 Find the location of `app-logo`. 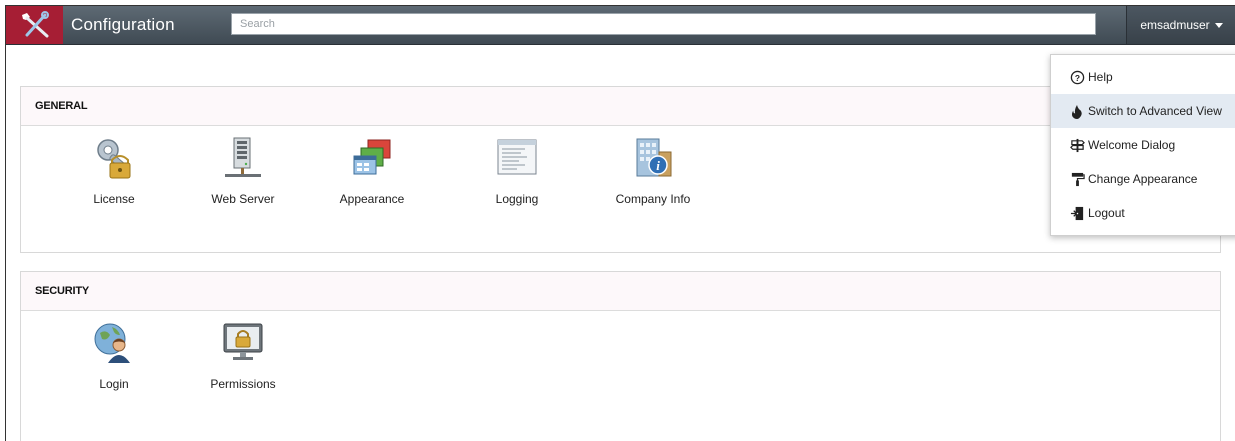

app-logo is located at coordinates (34, 25).